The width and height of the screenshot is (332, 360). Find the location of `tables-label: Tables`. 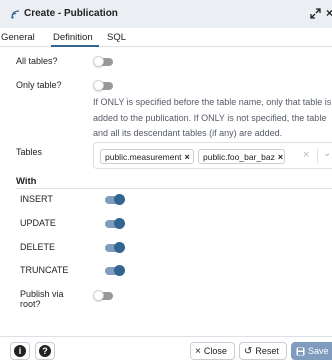

tables-label: Tables is located at coordinates (29, 152).